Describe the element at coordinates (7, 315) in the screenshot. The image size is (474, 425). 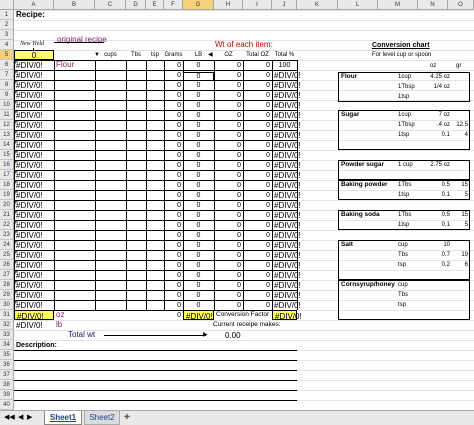
I see `row-header: 31` at that location.